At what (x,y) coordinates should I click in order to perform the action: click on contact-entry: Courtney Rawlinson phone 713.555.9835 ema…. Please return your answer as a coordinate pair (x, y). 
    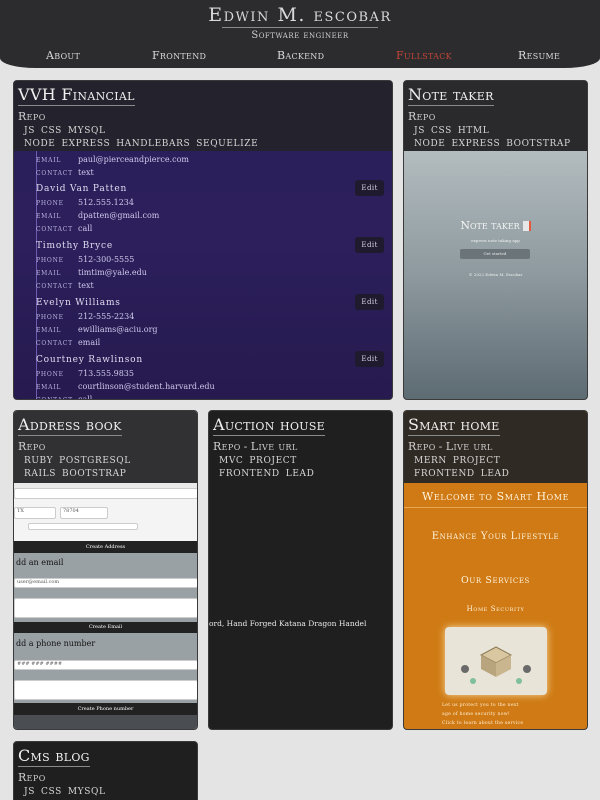
    Looking at the image, I should click on (210, 375).